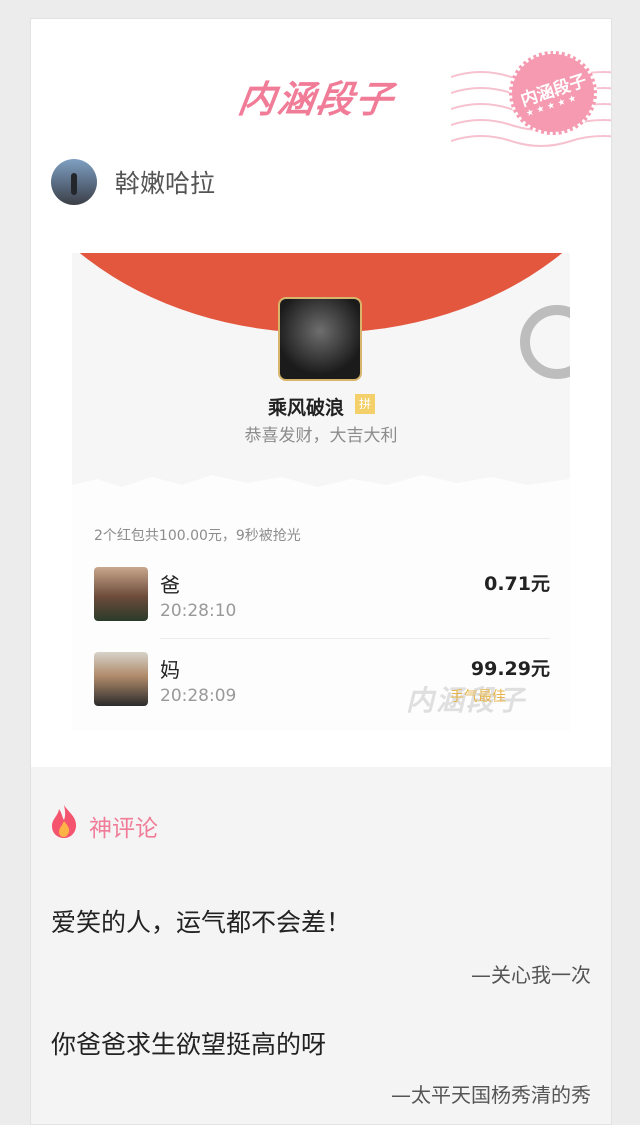 Image resolution: width=640 pixels, height=1125 pixels. I want to click on comment-text: 你爸爸求生欲望挺高的呀, so click(189, 1044).